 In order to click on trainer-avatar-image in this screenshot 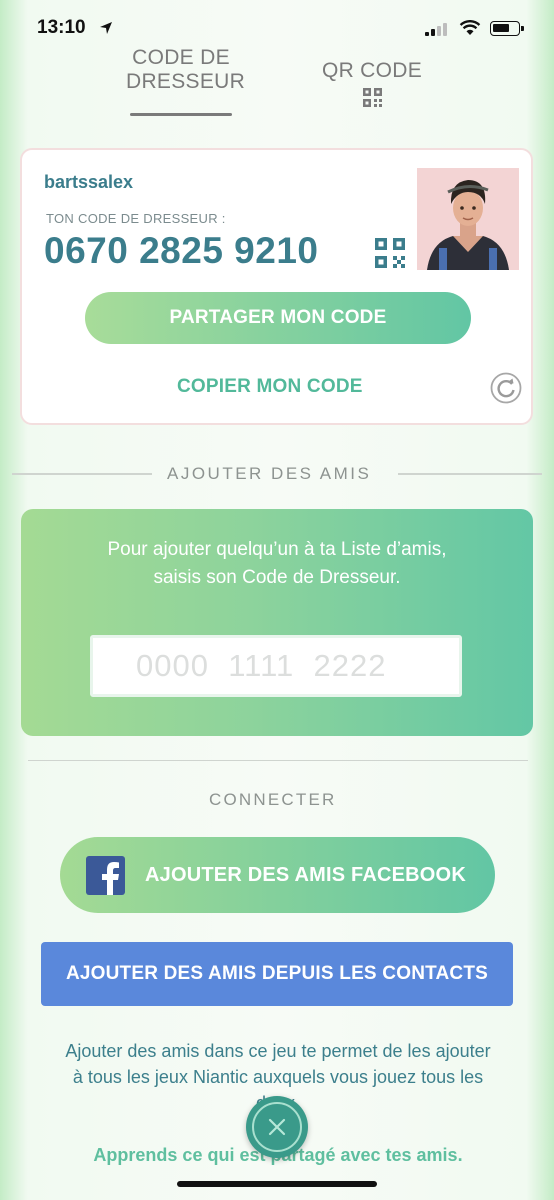, I will do `click(468, 219)`.